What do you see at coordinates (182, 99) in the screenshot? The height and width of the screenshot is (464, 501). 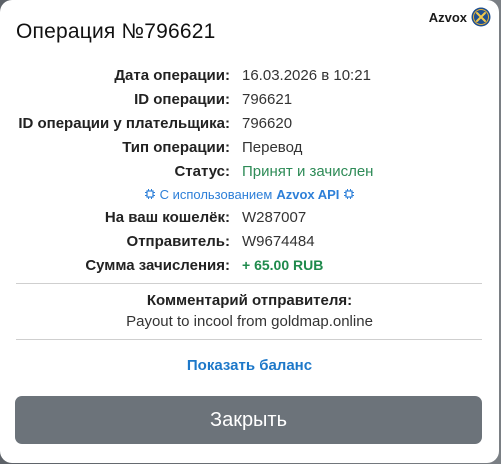 I see `detail-label: ID операции:` at bounding box center [182, 99].